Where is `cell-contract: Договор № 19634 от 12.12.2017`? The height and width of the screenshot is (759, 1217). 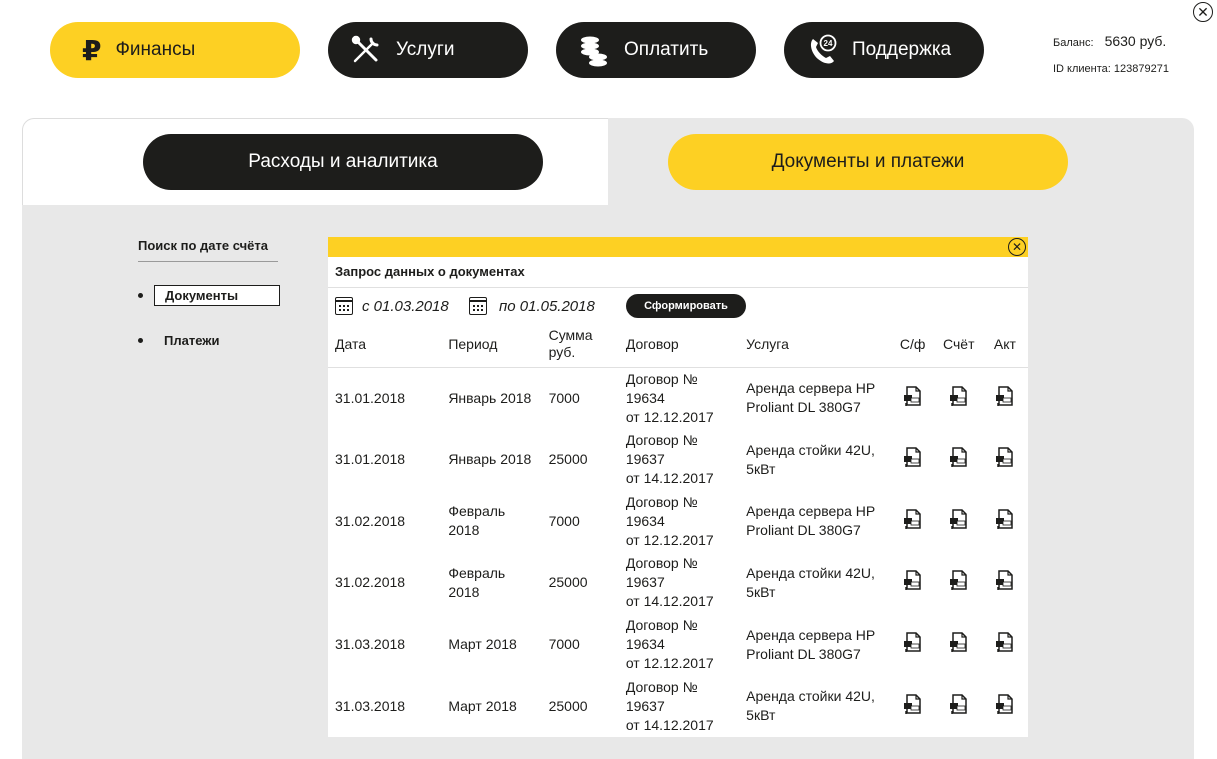
cell-contract: Договор № 19634 от 12.12.2017 is located at coordinates (679, 398).